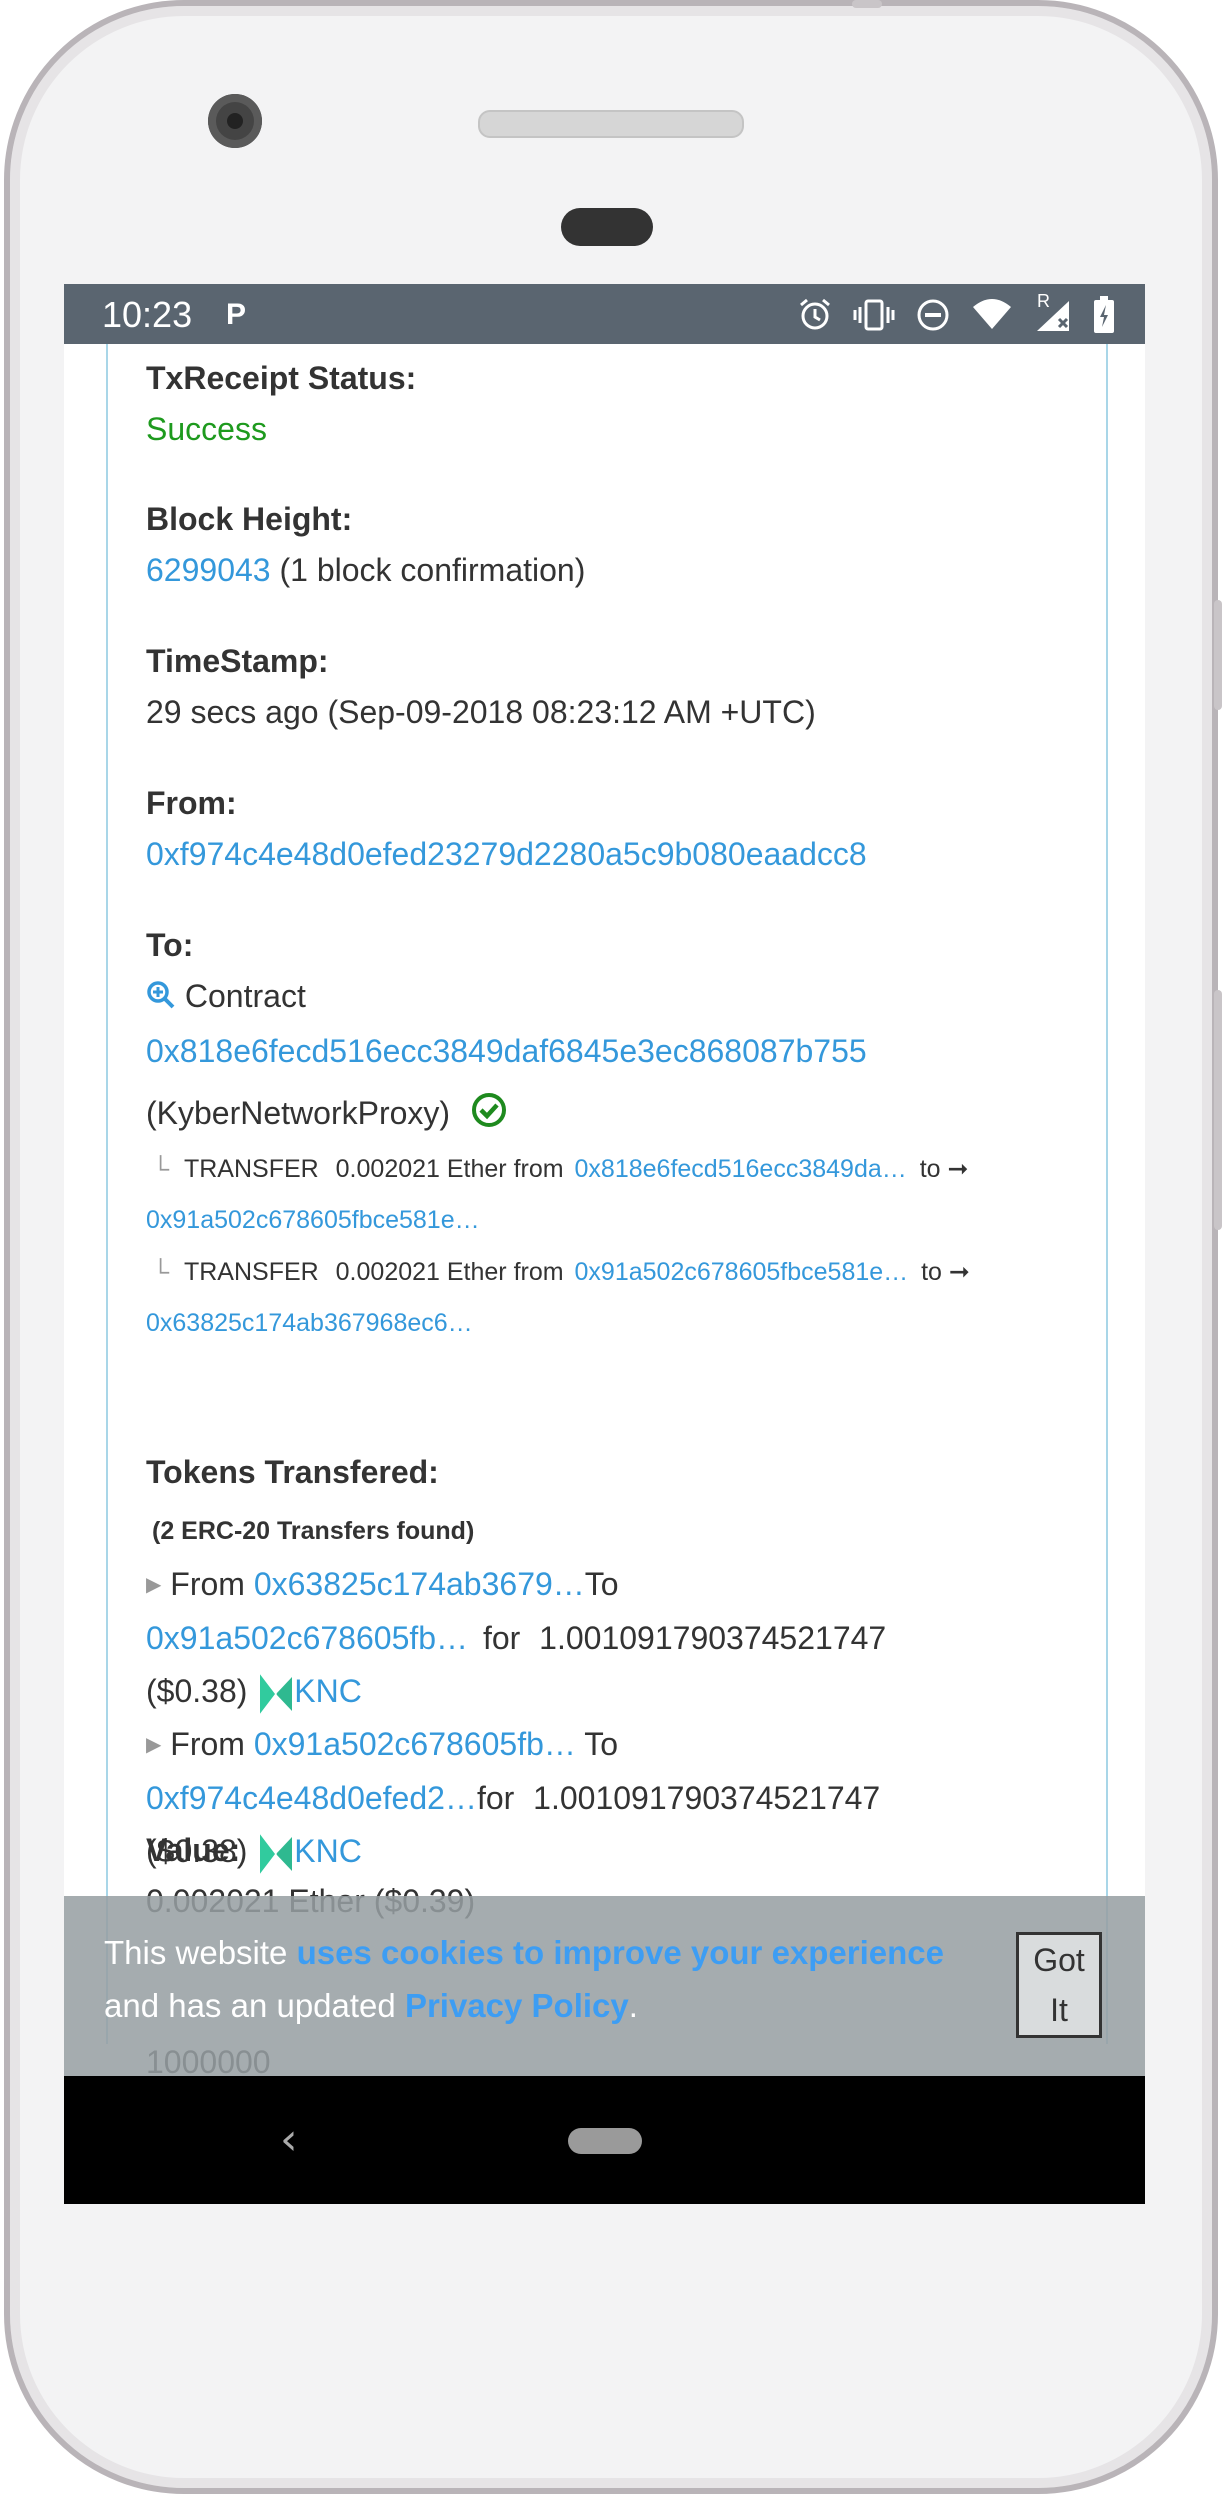 Image resolution: width=1222 pixels, height=2498 pixels. Describe the element at coordinates (933, 315) in the screenshot. I see `dnd-icon` at that location.